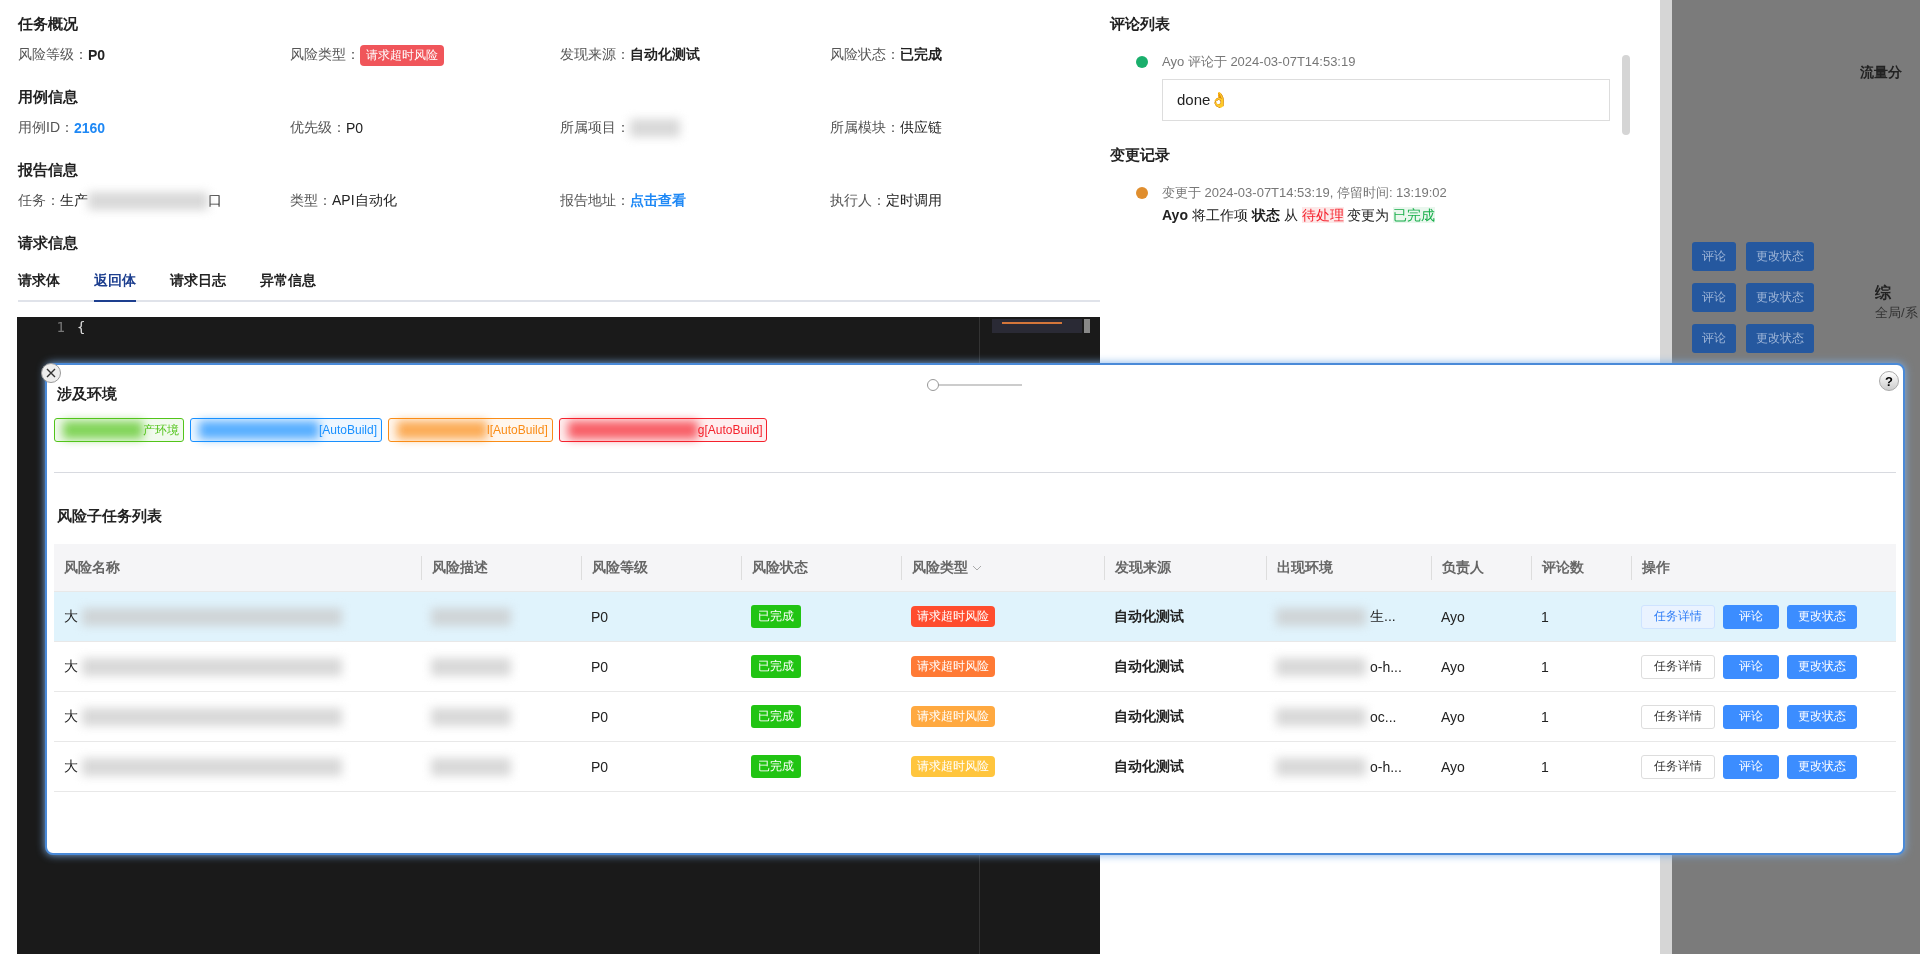  I want to click on background-label: 流量分, so click(1881, 73).